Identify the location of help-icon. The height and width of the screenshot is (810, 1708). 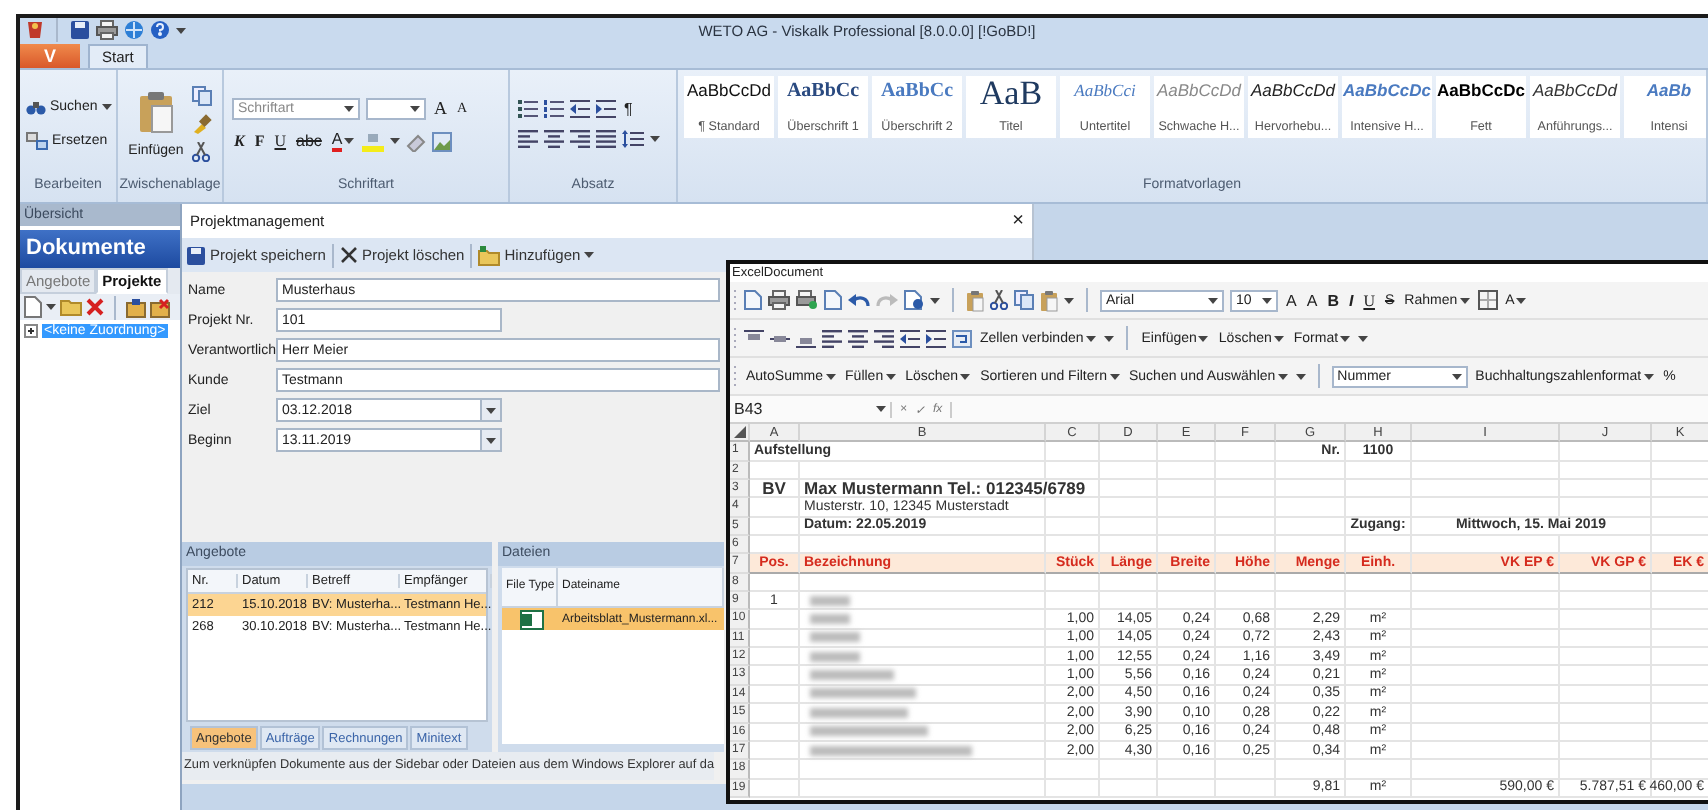
(160, 30).